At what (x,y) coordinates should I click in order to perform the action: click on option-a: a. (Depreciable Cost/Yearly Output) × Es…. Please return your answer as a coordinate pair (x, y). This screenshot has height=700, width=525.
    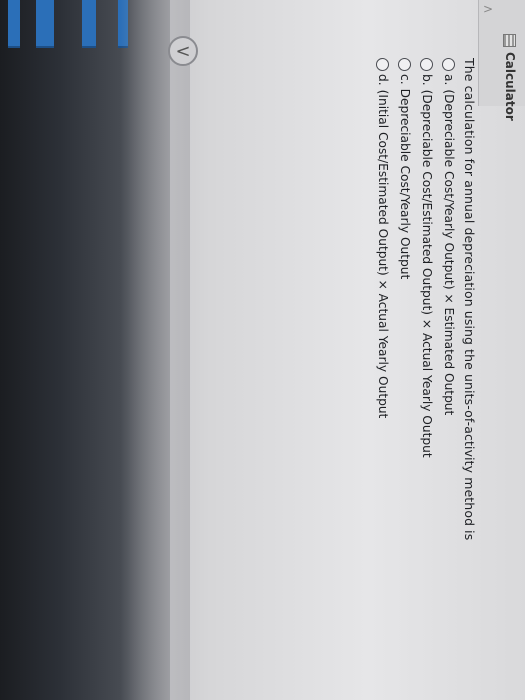
    Looking at the image, I should click on (449, 378).